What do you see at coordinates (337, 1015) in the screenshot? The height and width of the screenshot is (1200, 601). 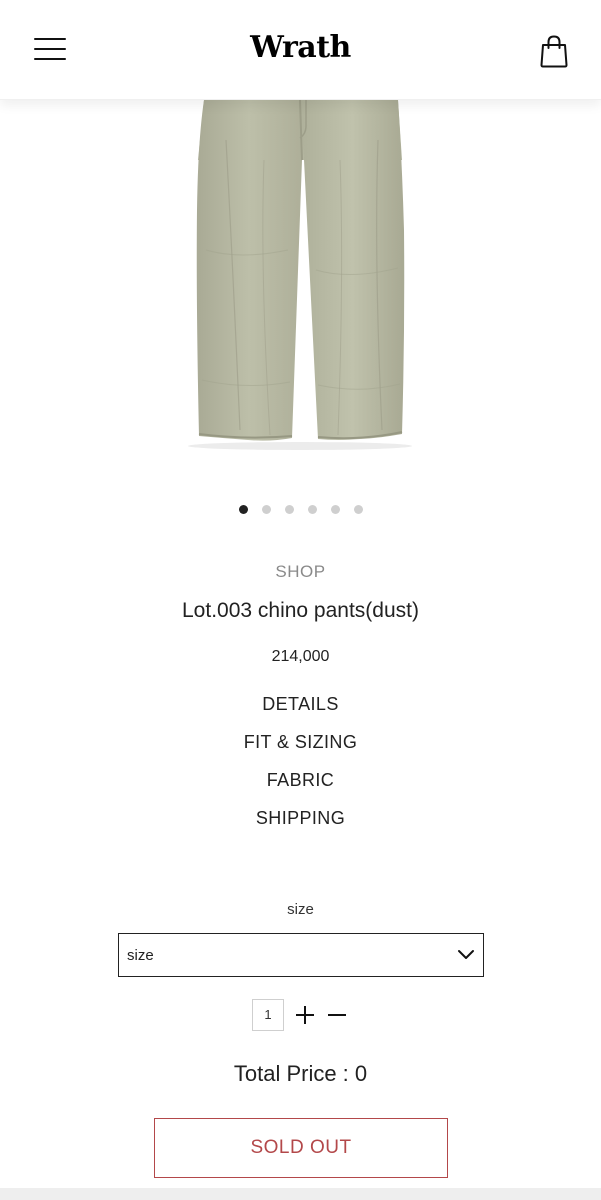 I see `minus-icon` at bounding box center [337, 1015].